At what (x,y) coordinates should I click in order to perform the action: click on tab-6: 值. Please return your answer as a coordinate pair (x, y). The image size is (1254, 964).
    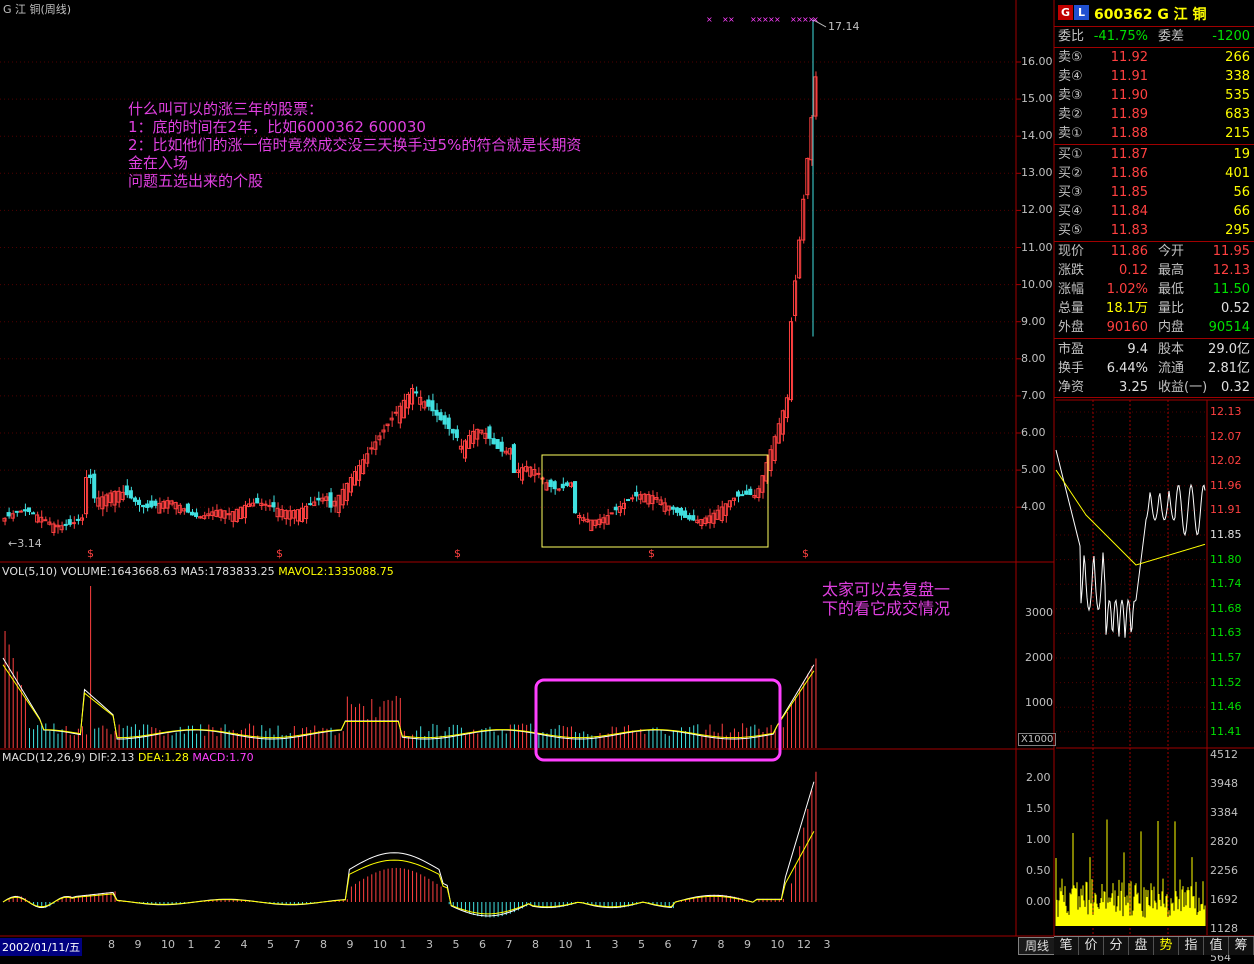
    Looking at the image, I should click on (1216, 946).